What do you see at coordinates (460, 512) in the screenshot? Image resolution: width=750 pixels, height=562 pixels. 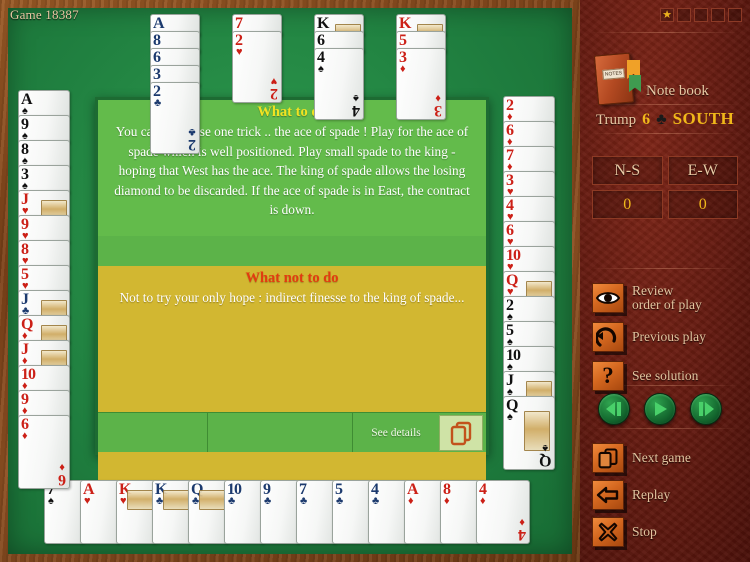 I see `card-8-♦: 8 ♦` at bounding box center [460, 512].